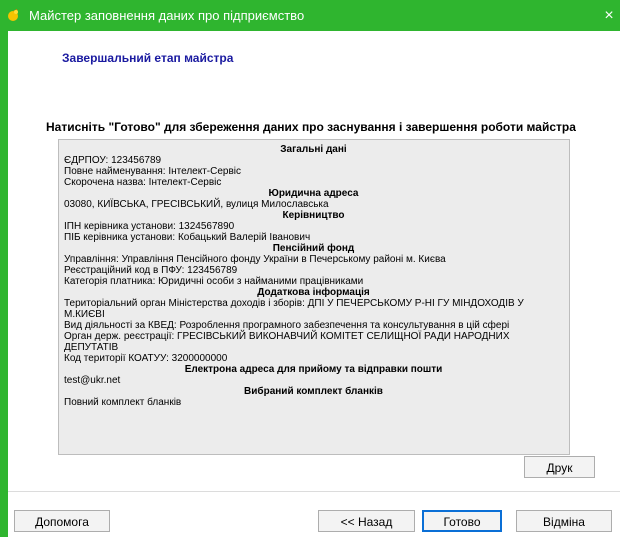 The height and width of the screenshot is (537, 620). What do you see at coordinates (313, 215) in the screenshot?
I see `section-heading-management: Керівництво` at bounding box center [313, 215].